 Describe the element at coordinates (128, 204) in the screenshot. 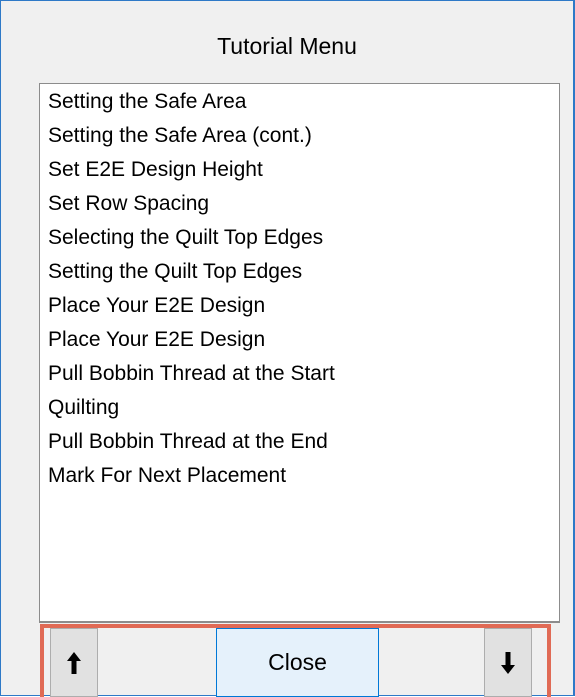

I see `list-item: Set Row Spacing` at that location.